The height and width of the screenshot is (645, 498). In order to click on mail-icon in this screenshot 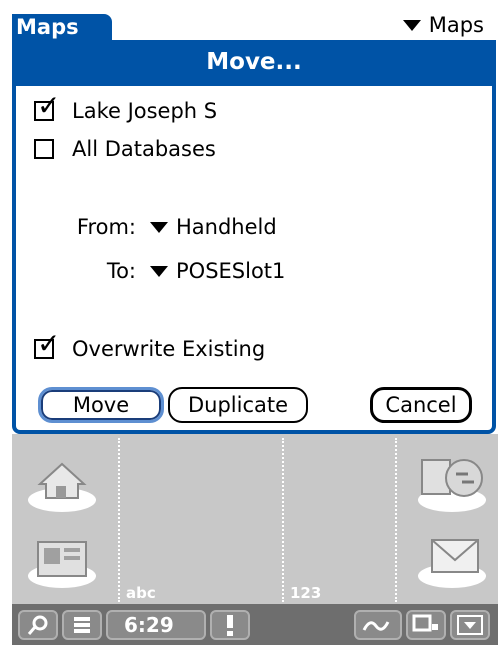, I will do `click(452, 557)`.